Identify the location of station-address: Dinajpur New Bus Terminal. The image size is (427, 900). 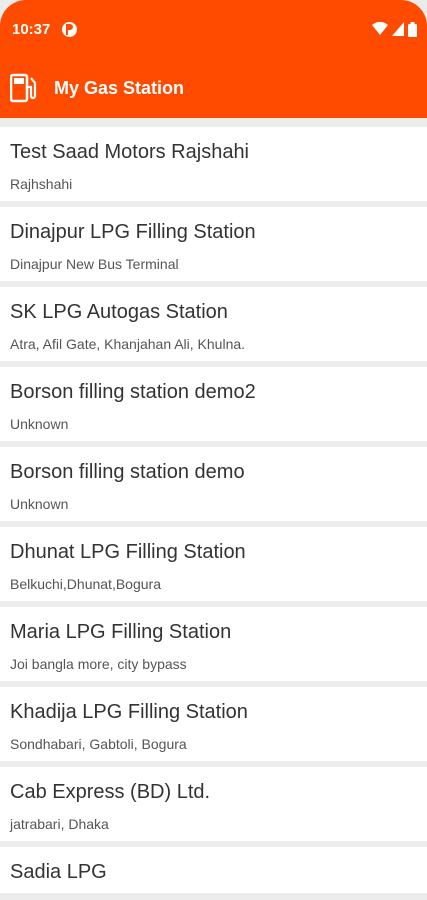
(94, 264).